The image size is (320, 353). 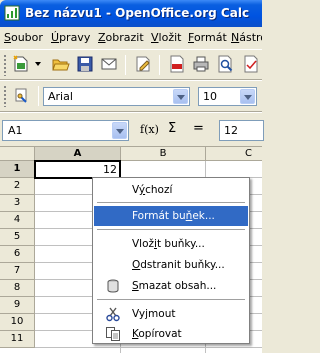 What do you see at coordinates (251, 64) in the screenshot?
I see `spellcheck-icon` at bounding box center [251, 64].